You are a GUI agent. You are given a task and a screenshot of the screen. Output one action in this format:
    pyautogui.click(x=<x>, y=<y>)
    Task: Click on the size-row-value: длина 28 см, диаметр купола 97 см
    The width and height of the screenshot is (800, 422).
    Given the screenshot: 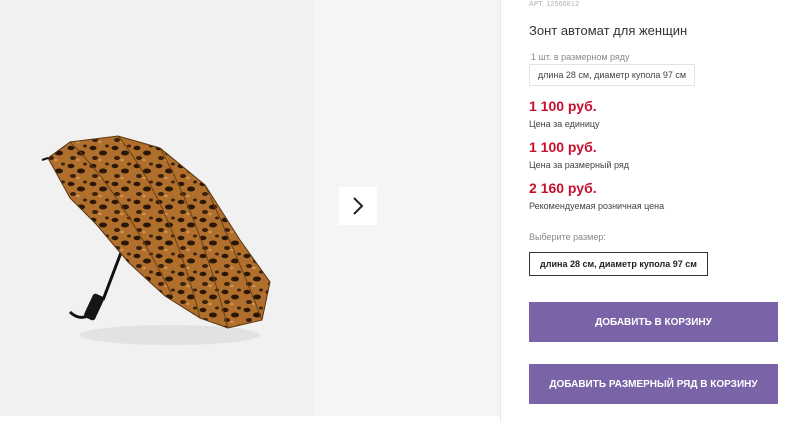 What is the action you would take?
    pyautogui.click(x=612, y=75)
    